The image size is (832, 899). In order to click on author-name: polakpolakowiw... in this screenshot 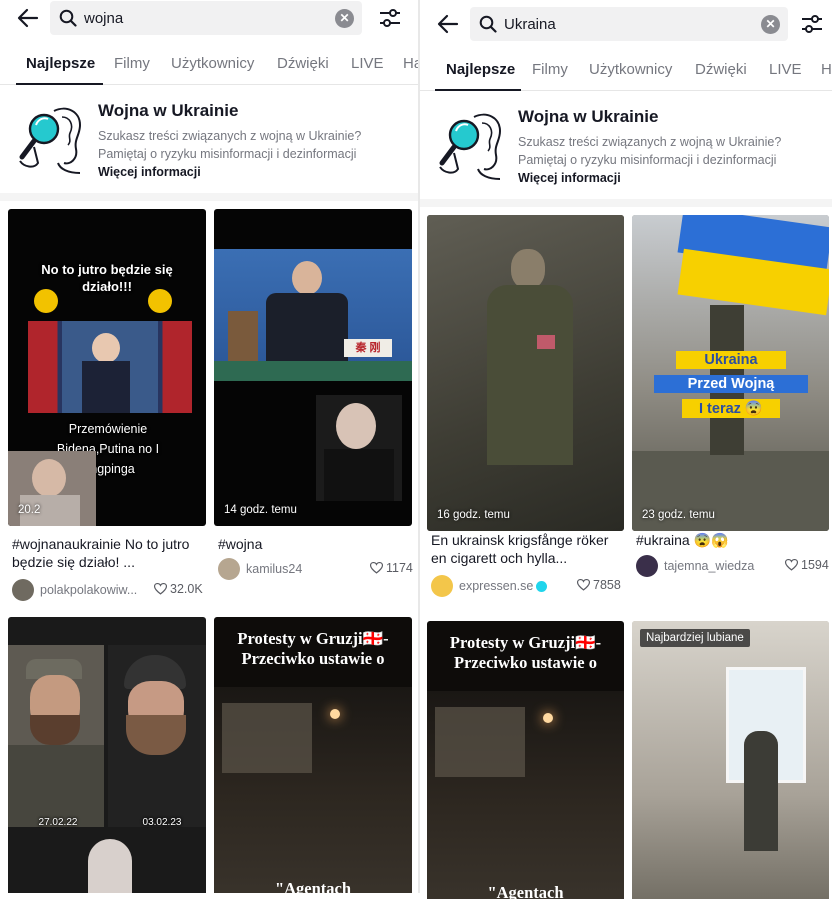, I will do `click(89, 590)`.